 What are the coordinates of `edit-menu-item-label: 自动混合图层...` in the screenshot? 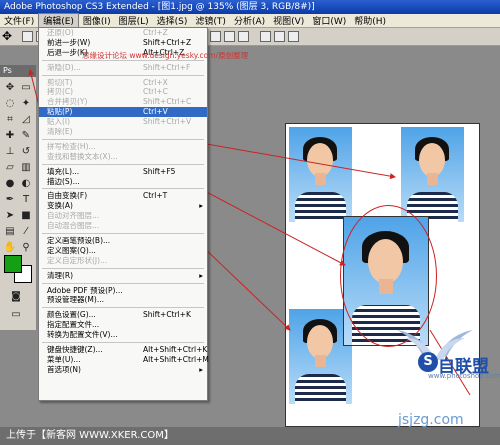 It's located at (73, 226).